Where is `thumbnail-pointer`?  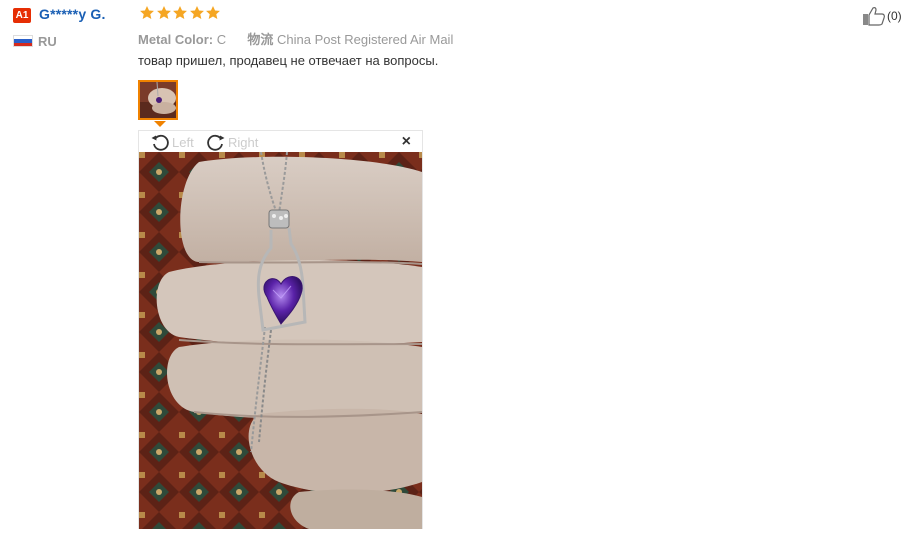 thumbnail-pointer is located at coordinates (160, 124).